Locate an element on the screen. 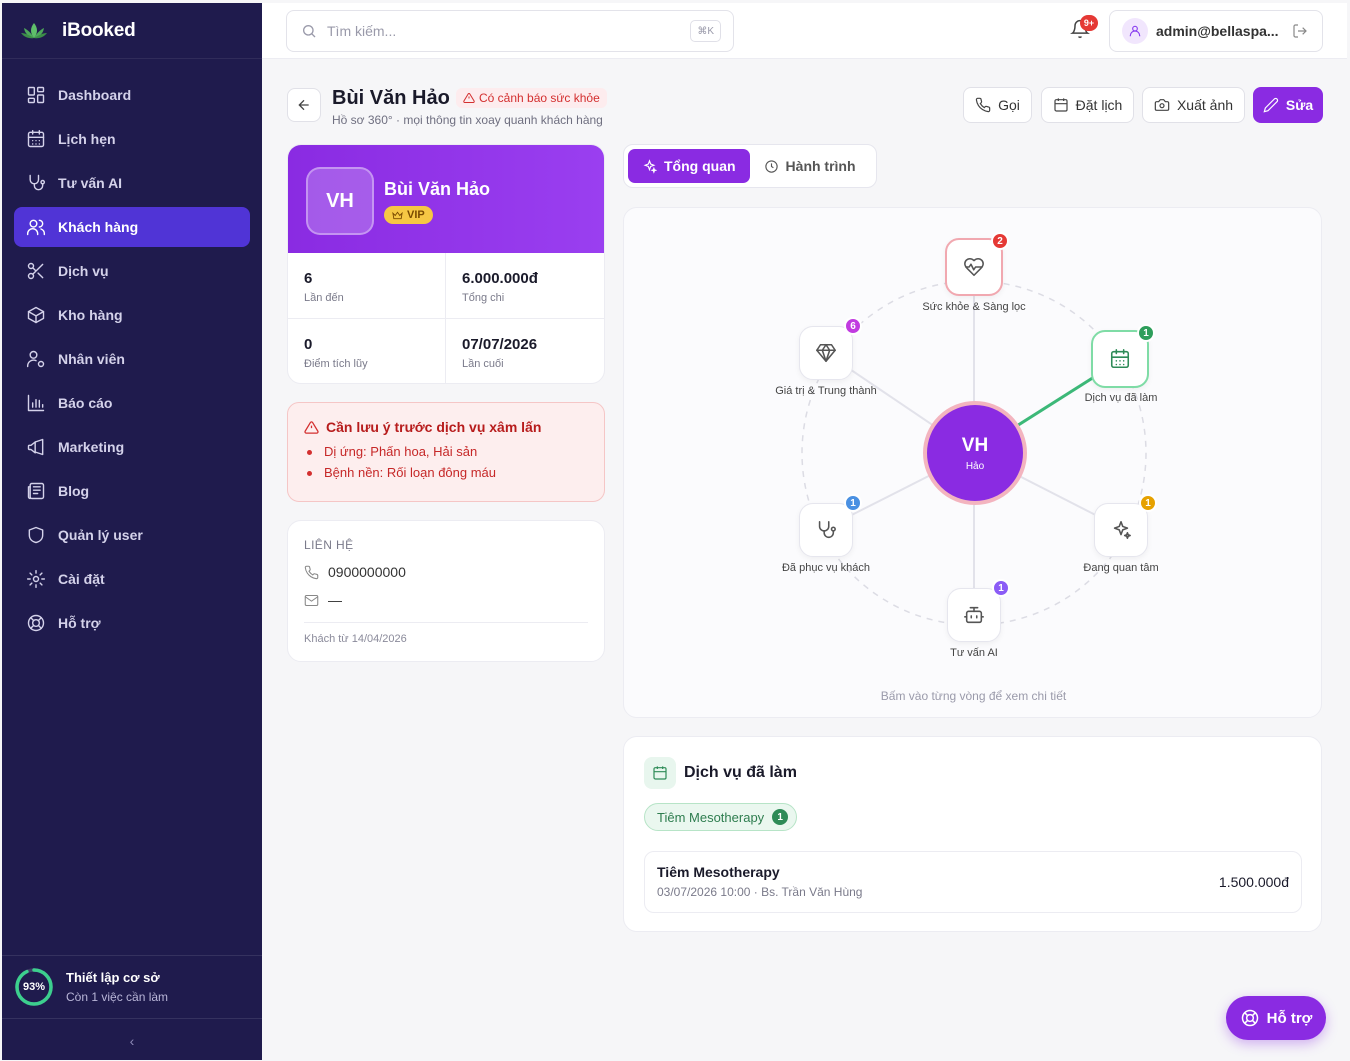 This screenshot has width=1350, height=1061. notifications-button: 9+ is located at coordinates (1084, 29).